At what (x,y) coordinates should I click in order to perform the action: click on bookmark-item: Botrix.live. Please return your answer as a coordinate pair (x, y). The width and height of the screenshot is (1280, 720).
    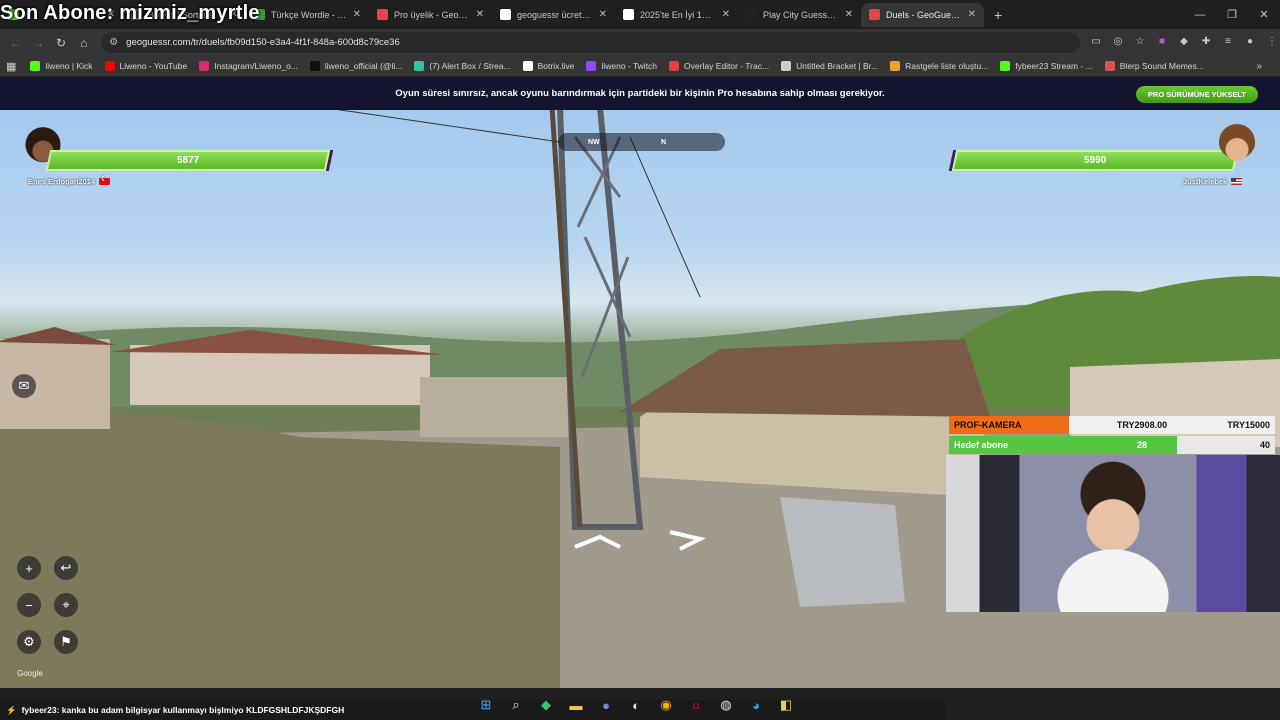
    Looking at the image, I should click on (548, 66).